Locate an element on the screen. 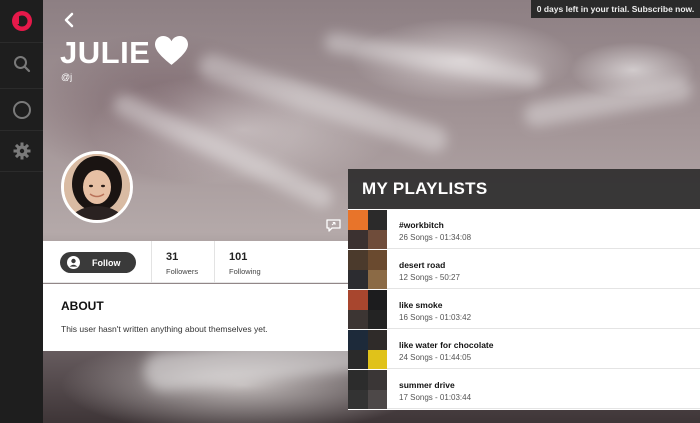  user-icon is located at coordinates (73, 262).